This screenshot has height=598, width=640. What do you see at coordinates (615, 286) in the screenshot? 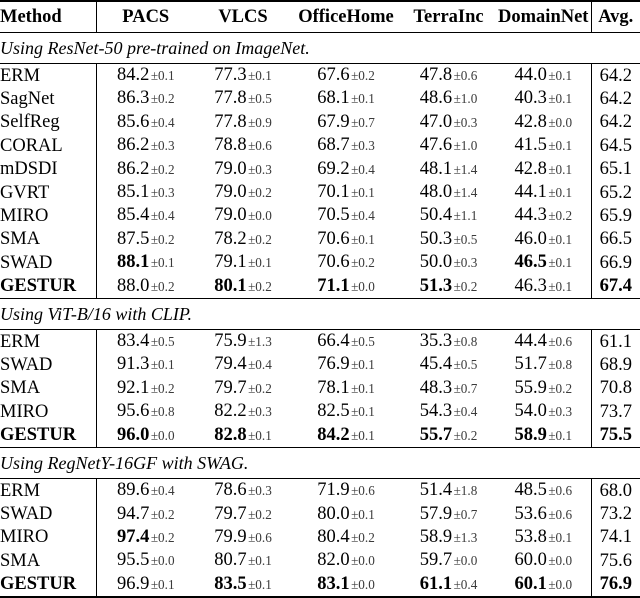
I see `cell-avg: 67.4` at bounding box center [615, 286].